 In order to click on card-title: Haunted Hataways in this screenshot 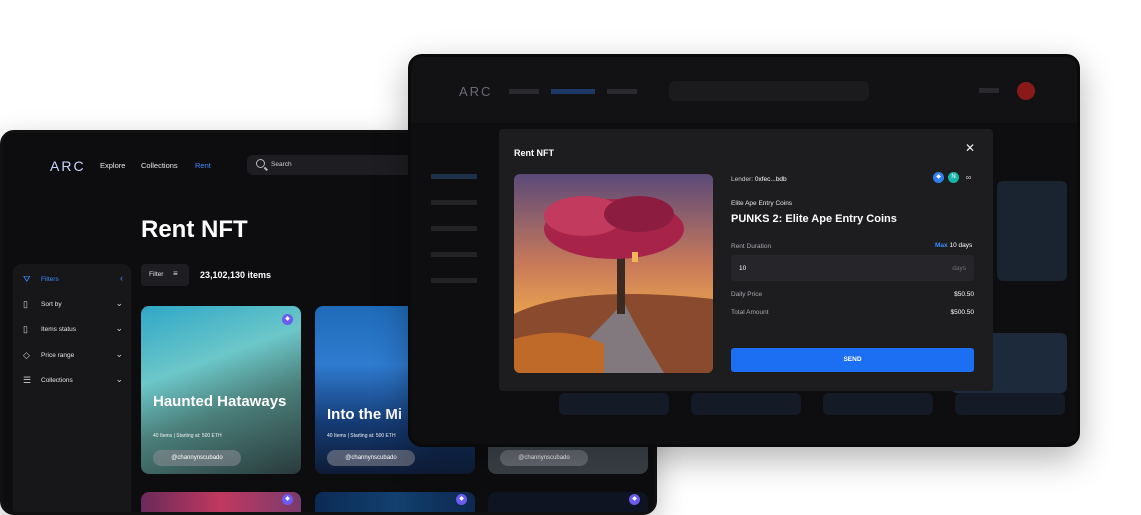, I will do `click(220, 401)`.